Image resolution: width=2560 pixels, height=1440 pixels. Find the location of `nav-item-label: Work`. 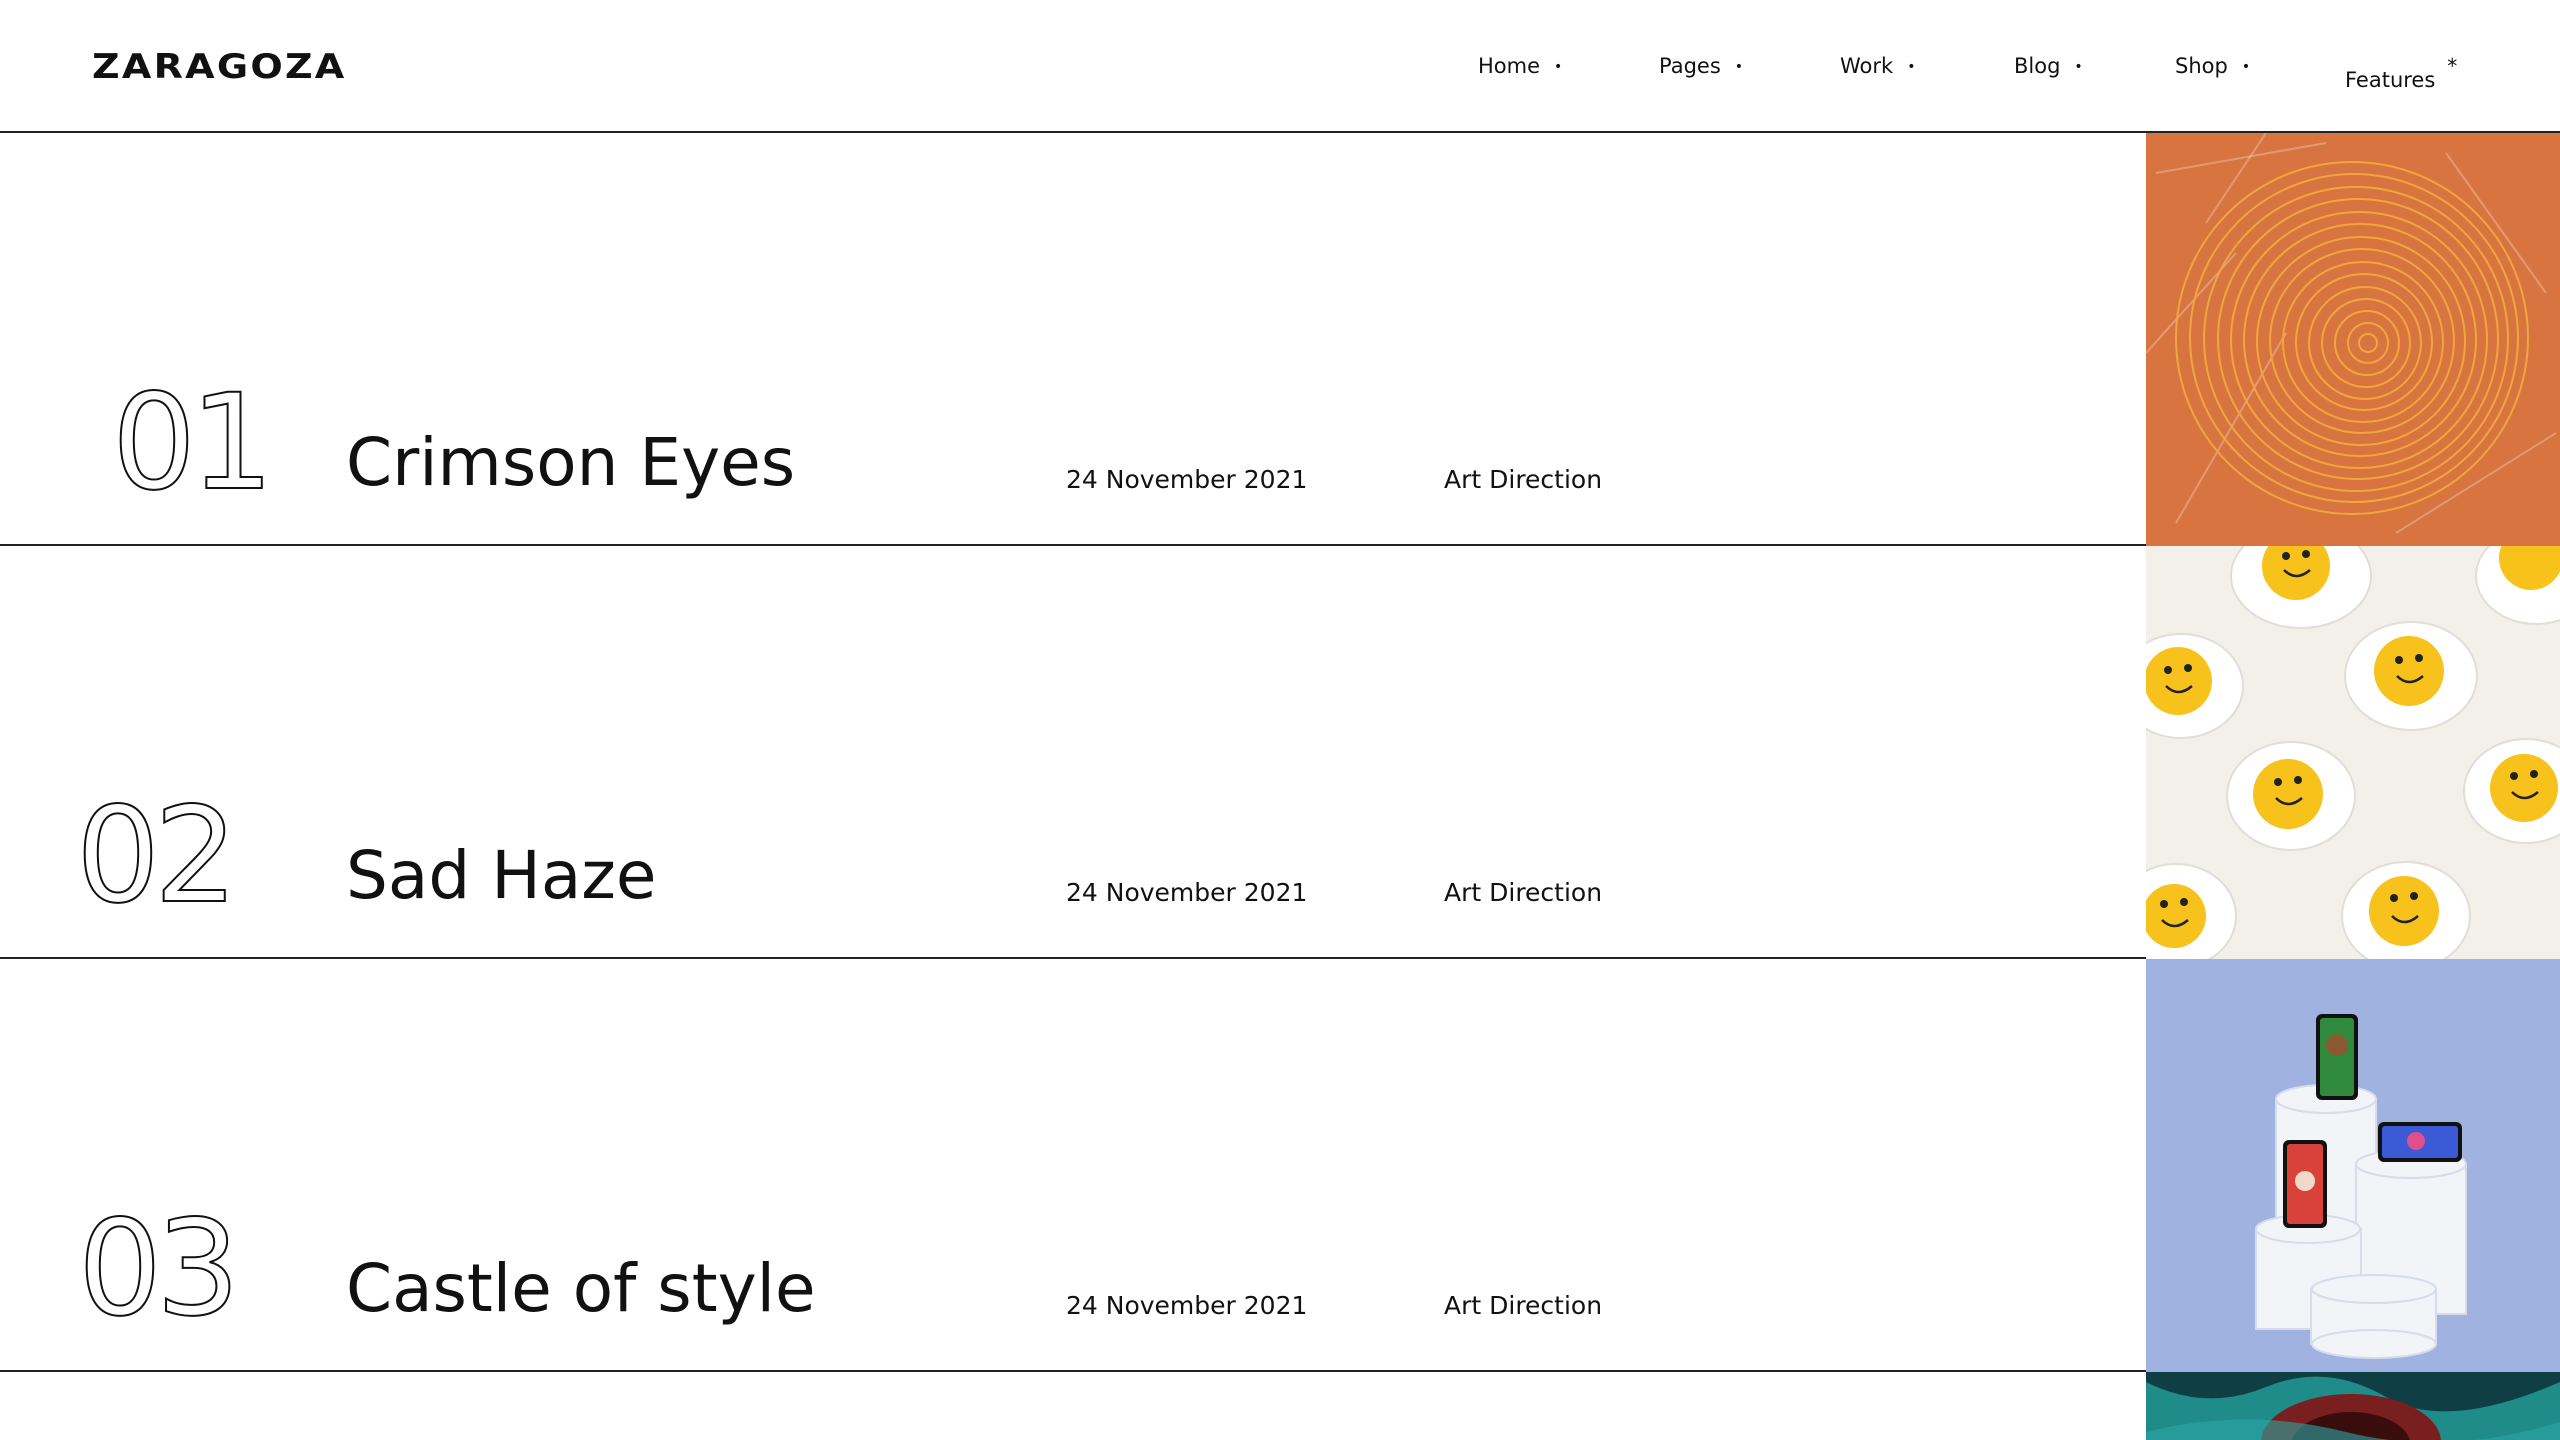

nav-item-label: Work is located at coordinates (1867, 66).